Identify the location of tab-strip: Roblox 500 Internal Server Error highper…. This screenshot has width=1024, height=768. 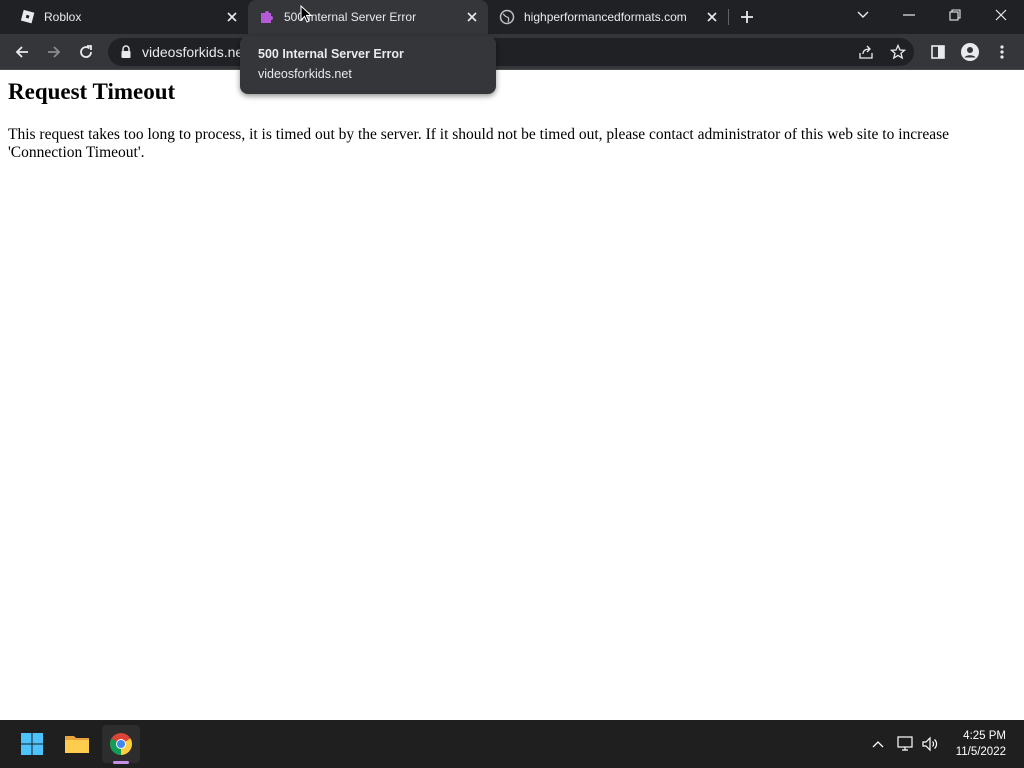
(512, 17).